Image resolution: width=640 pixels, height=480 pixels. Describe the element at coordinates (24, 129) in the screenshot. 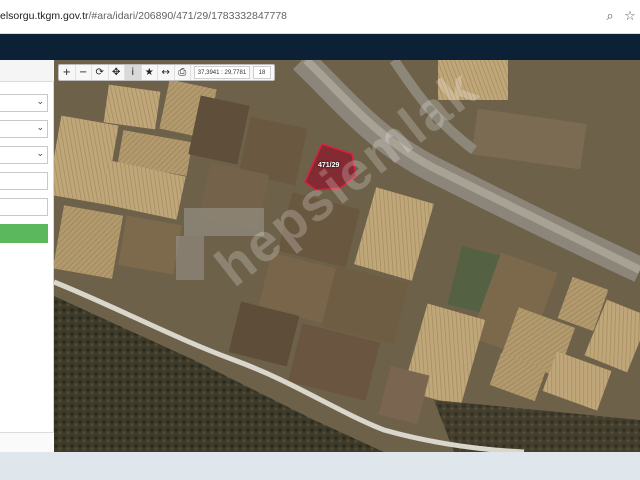

I see `district-select: ⌄` at that location.